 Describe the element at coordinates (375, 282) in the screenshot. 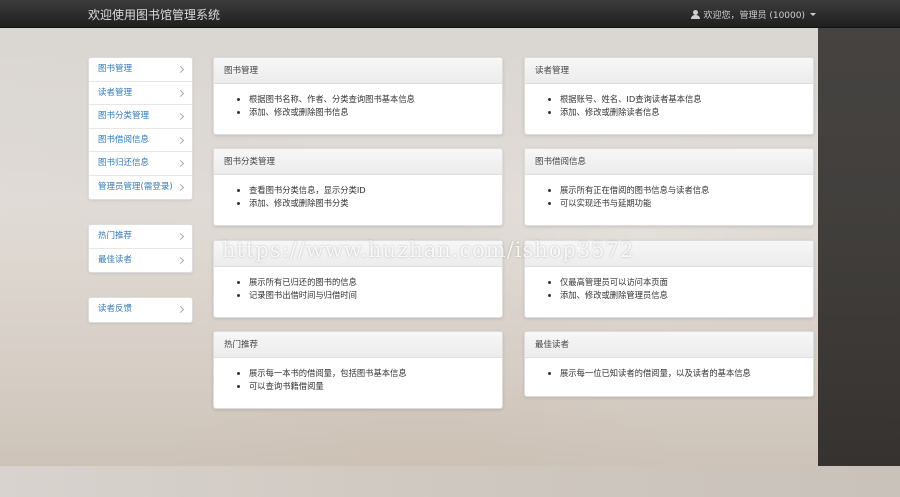

I see `panel-item: 展示所有已归还的图书的信息` at that location.